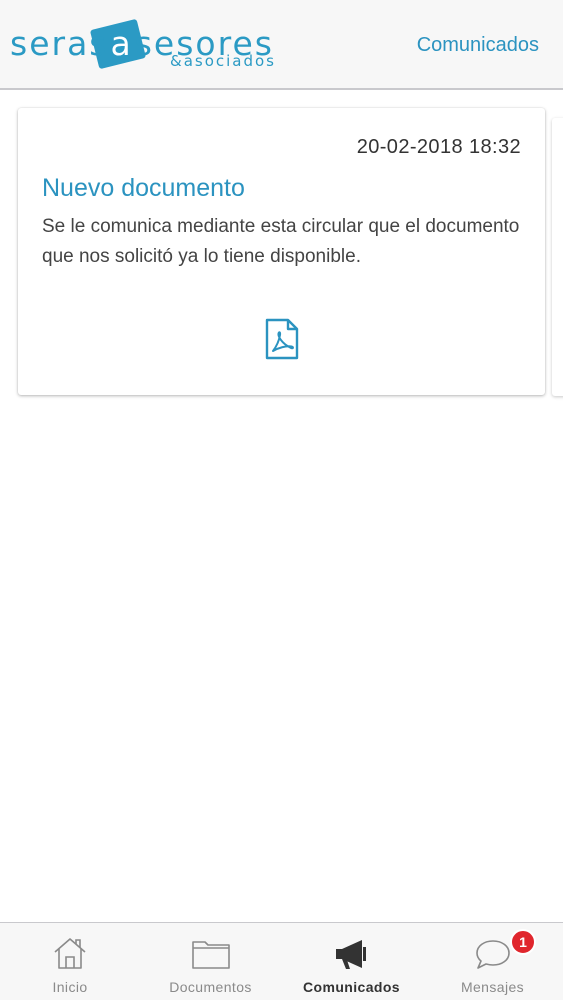  Describe the element at coordinates (121, 43) in the screenshot. I see `logo-part2: a` at that location.